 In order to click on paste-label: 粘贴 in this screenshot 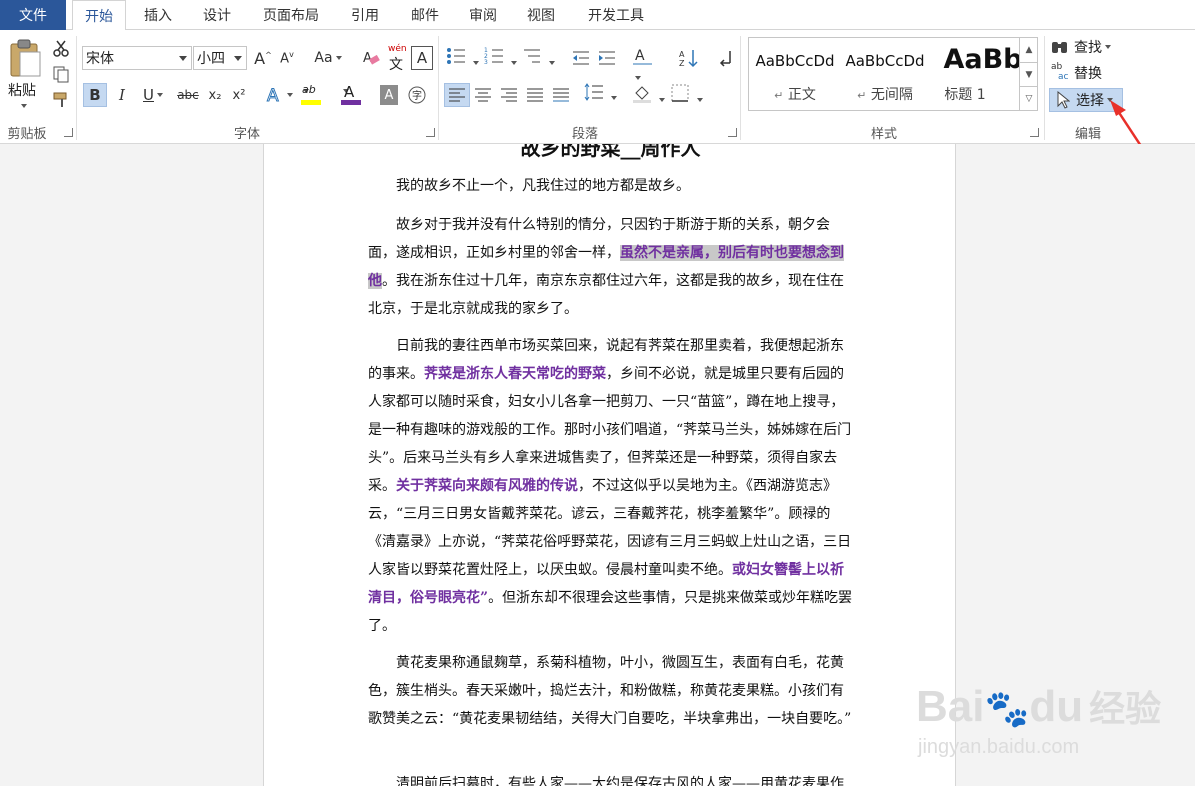, I will do `click(22, 91)`.